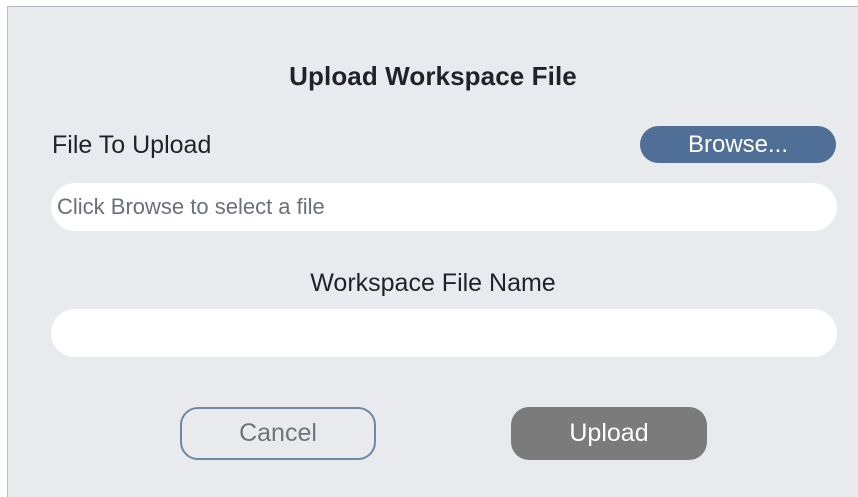 Image resolution: width=858 pixels, height=497 pixels. I want to click on file-to-upload-label: File To Upload, so click(132, 145).